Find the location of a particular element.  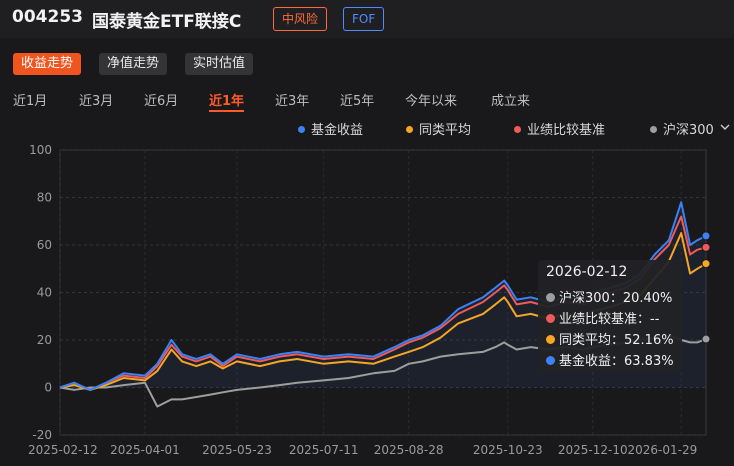

y-tick-label: 80 is located at coordinates (44, 198).